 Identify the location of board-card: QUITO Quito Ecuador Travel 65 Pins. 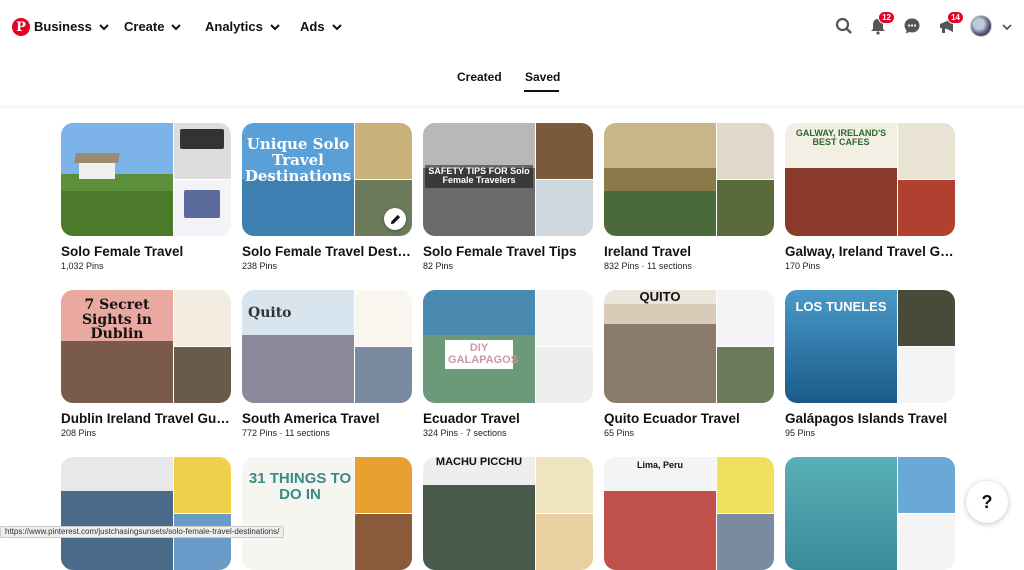
(689, 364).